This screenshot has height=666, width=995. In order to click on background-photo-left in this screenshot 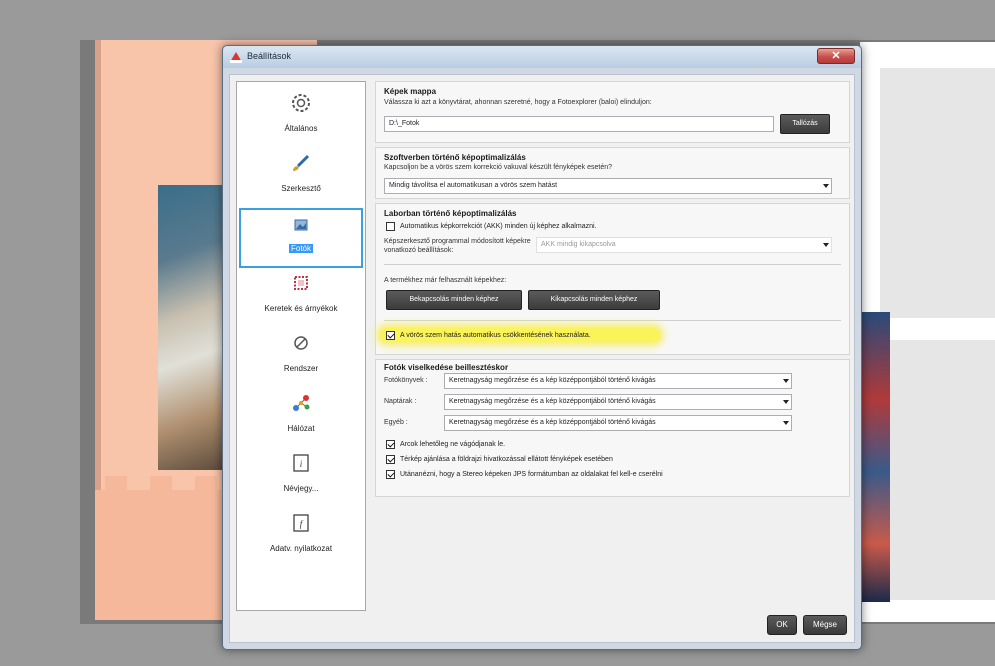, I will do `click(193, 327)`.